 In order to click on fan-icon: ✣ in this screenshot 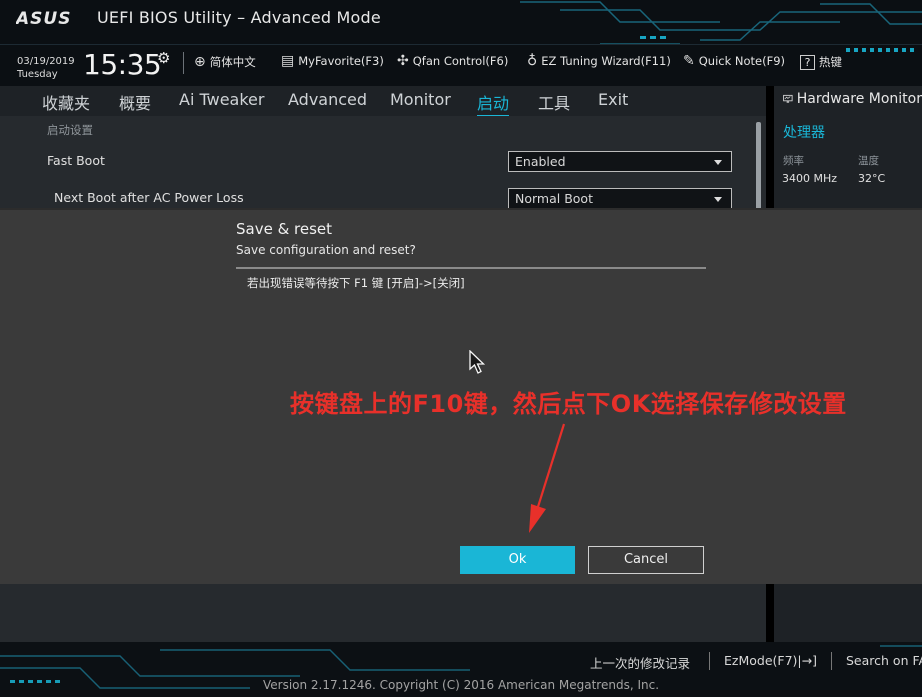, I will do `click(403, 61)`.